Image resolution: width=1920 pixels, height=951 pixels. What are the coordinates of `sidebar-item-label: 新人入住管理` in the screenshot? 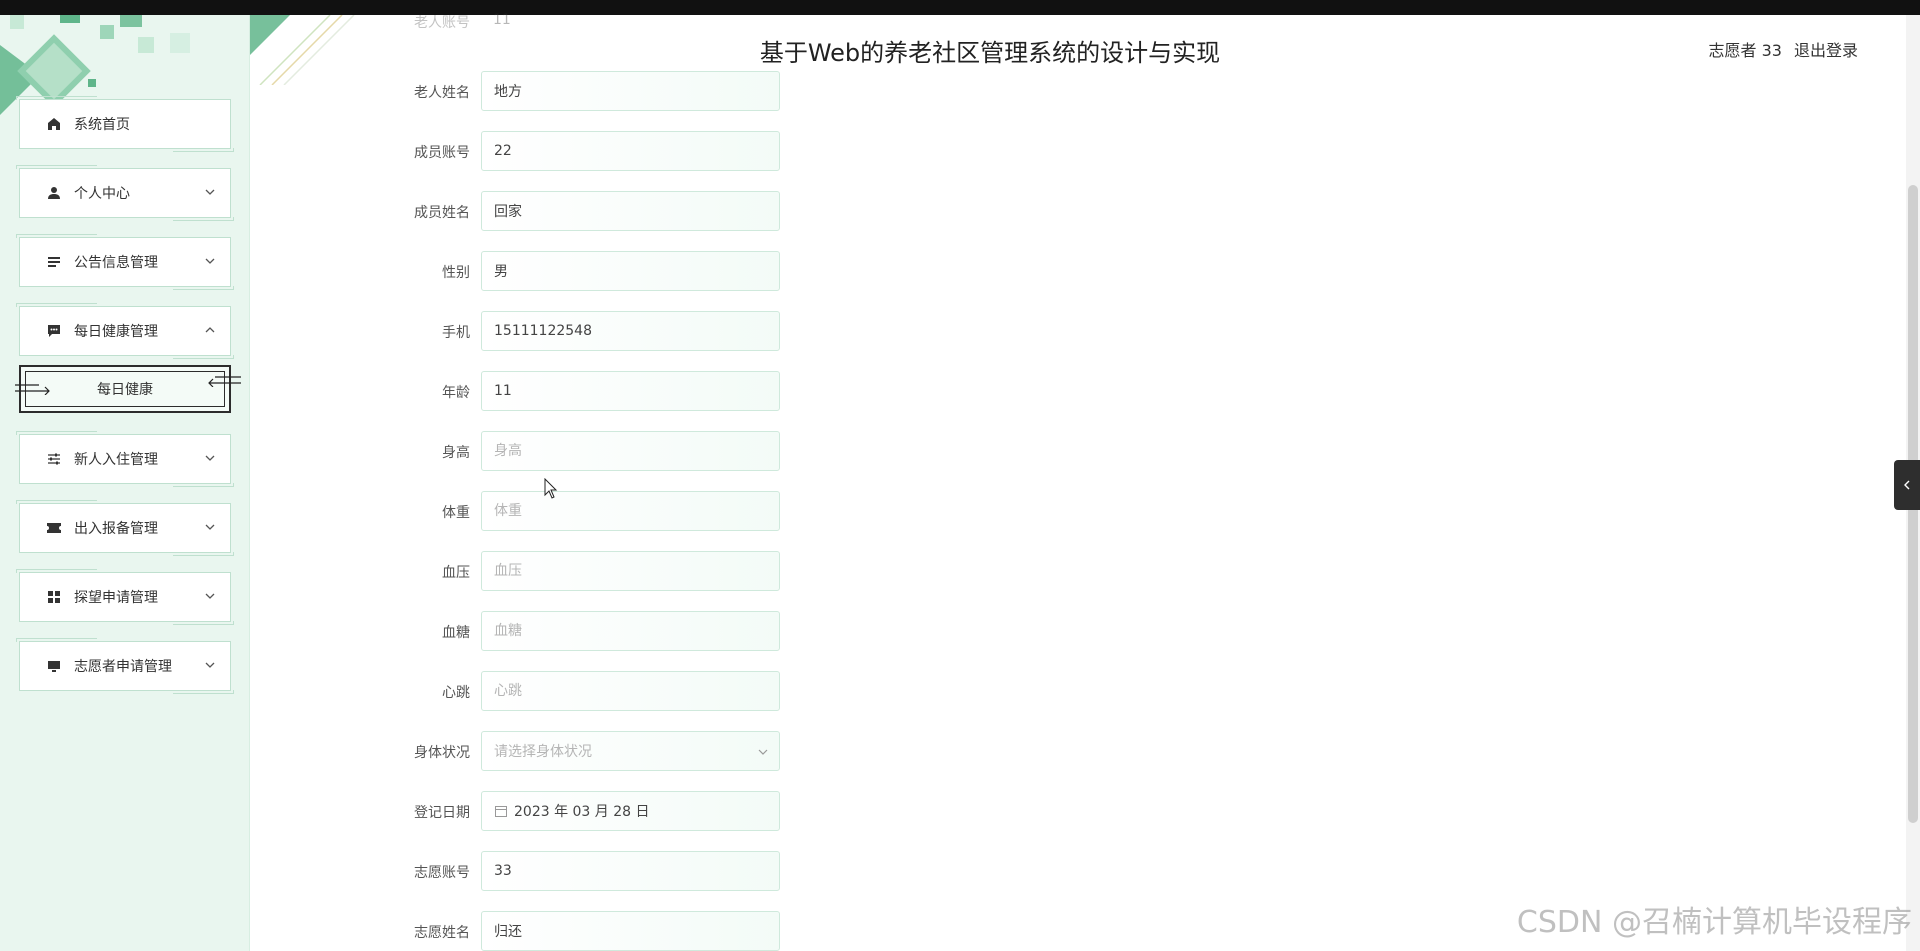 It's located at (116, 460).